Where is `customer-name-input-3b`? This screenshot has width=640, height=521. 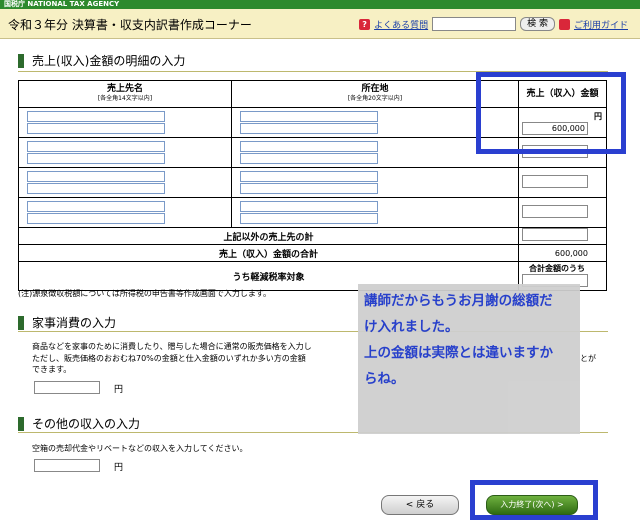
customer-name-input-3b is located at coordinates (96, 188).